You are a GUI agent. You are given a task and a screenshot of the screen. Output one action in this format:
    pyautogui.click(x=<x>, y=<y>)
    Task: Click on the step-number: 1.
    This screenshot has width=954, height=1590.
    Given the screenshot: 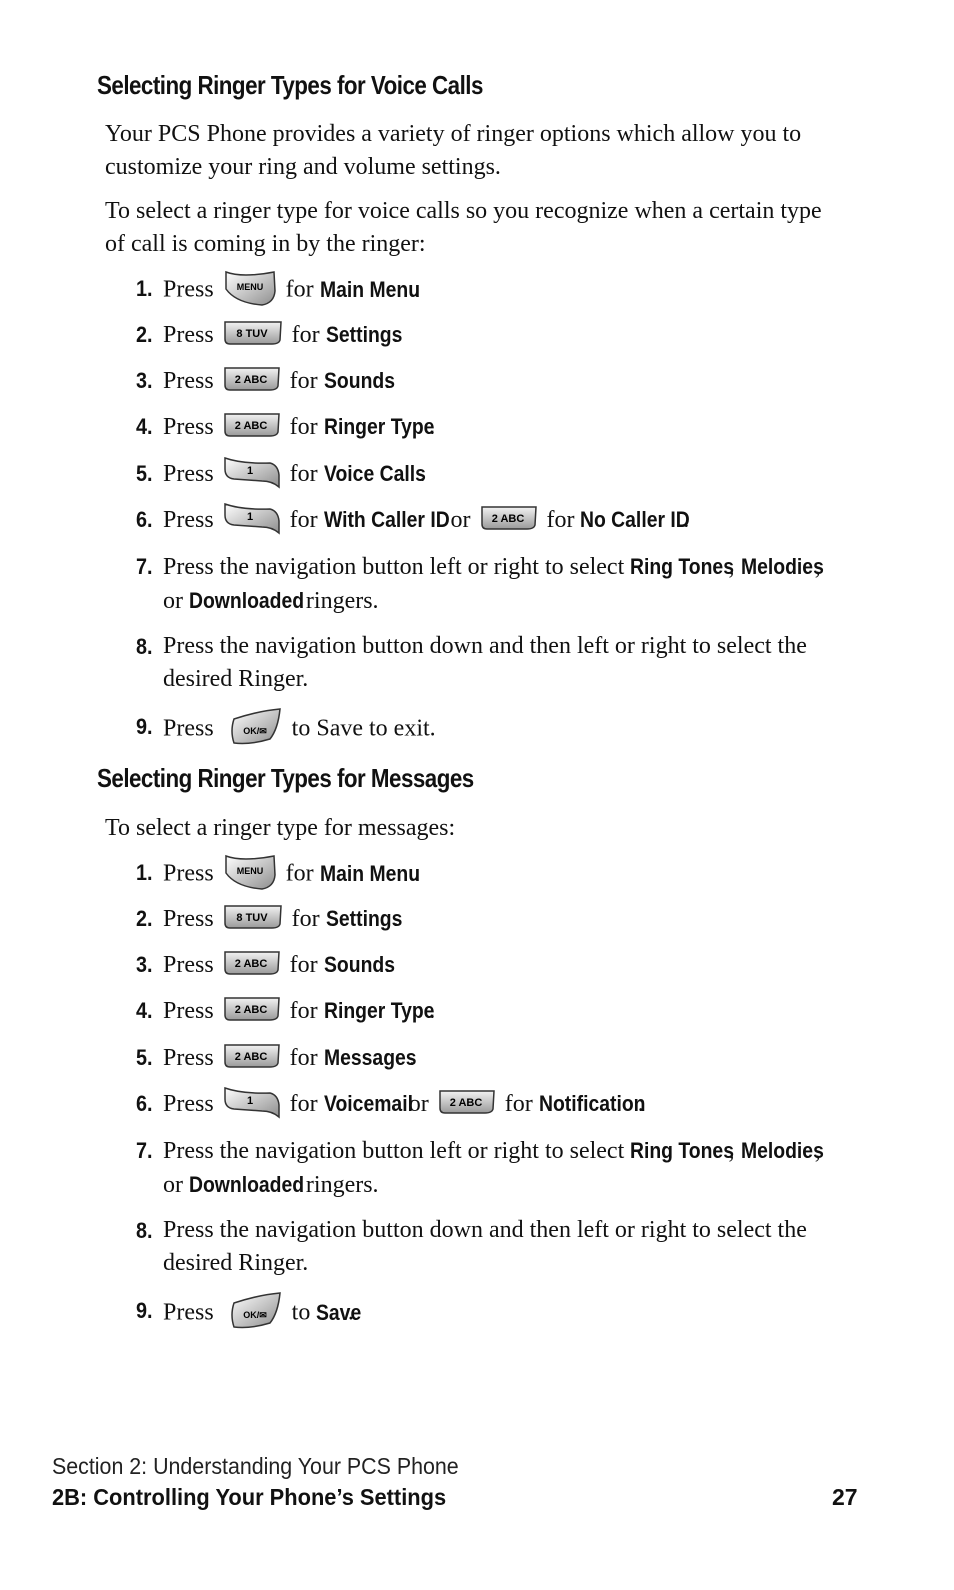 What is the action you would take?
    pyautogui.click(x=144, y=872)
    